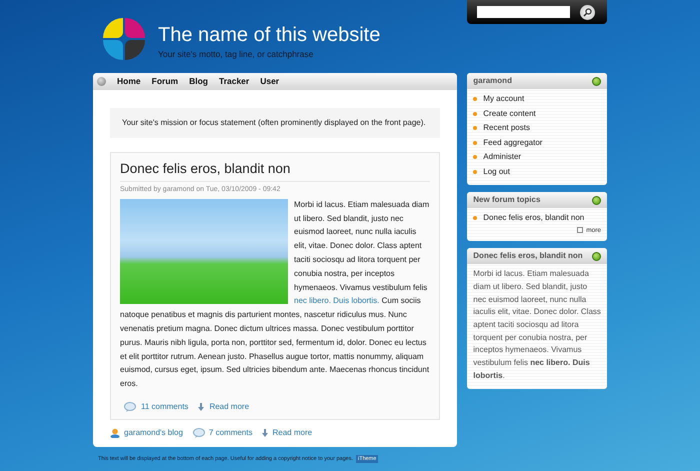 Image resolution: width=700 pixels, height=471 pixels. I want to click on sidebar-link: Feed aggregator, so click(537, 143).